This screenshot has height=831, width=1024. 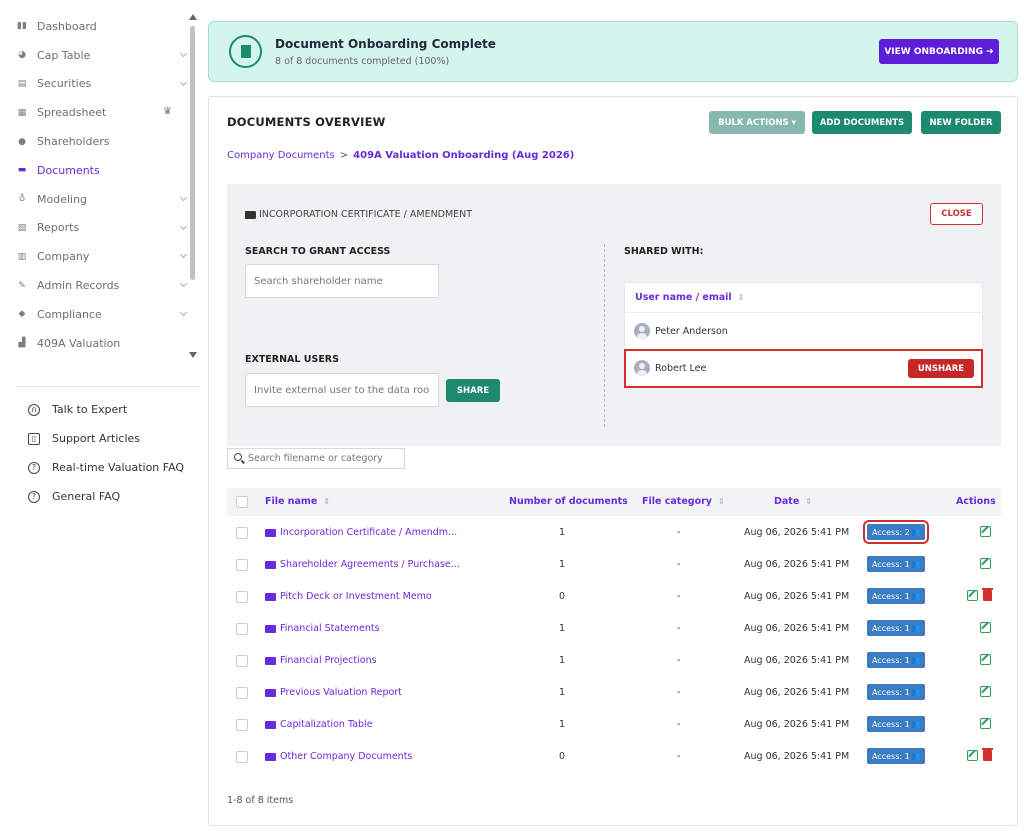 I want to click on breadcrumb-root: Company Documents, so click(x=281, y=155).